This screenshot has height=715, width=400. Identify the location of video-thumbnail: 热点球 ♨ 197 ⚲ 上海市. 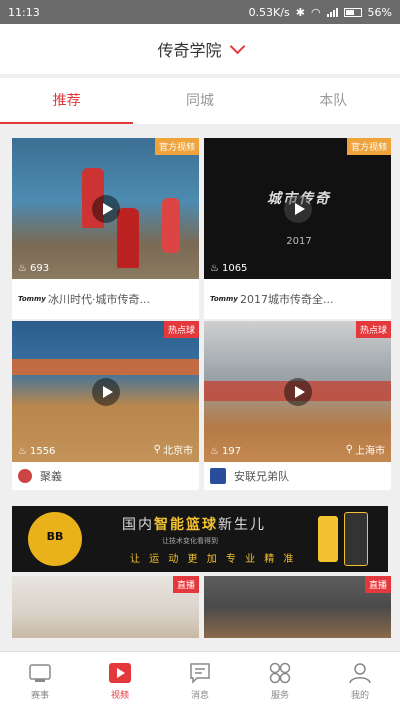
(297, 391).